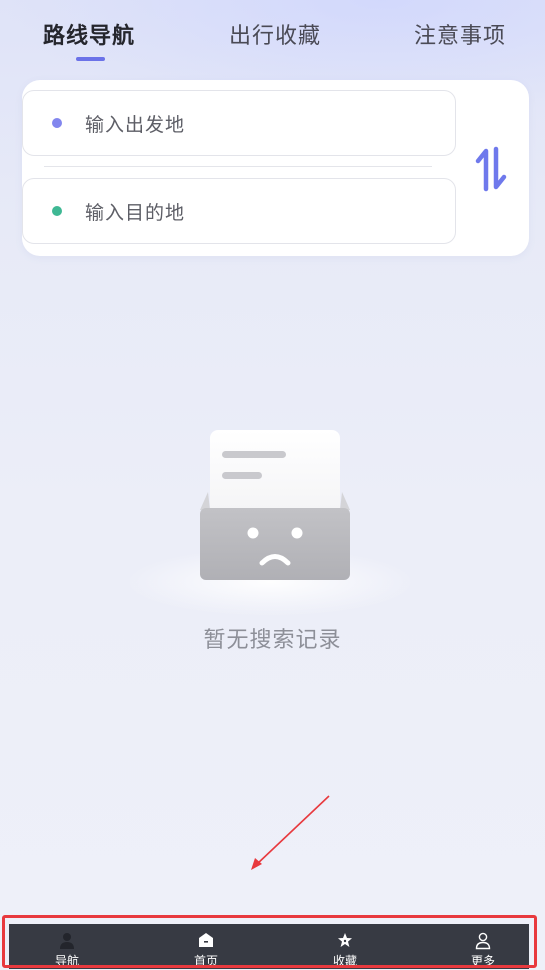 The height and width of the screenshot is (970, 545). Describe the element at coordinates (57, 211) in the screenshot. I see `destination-dot-icon` at that location.